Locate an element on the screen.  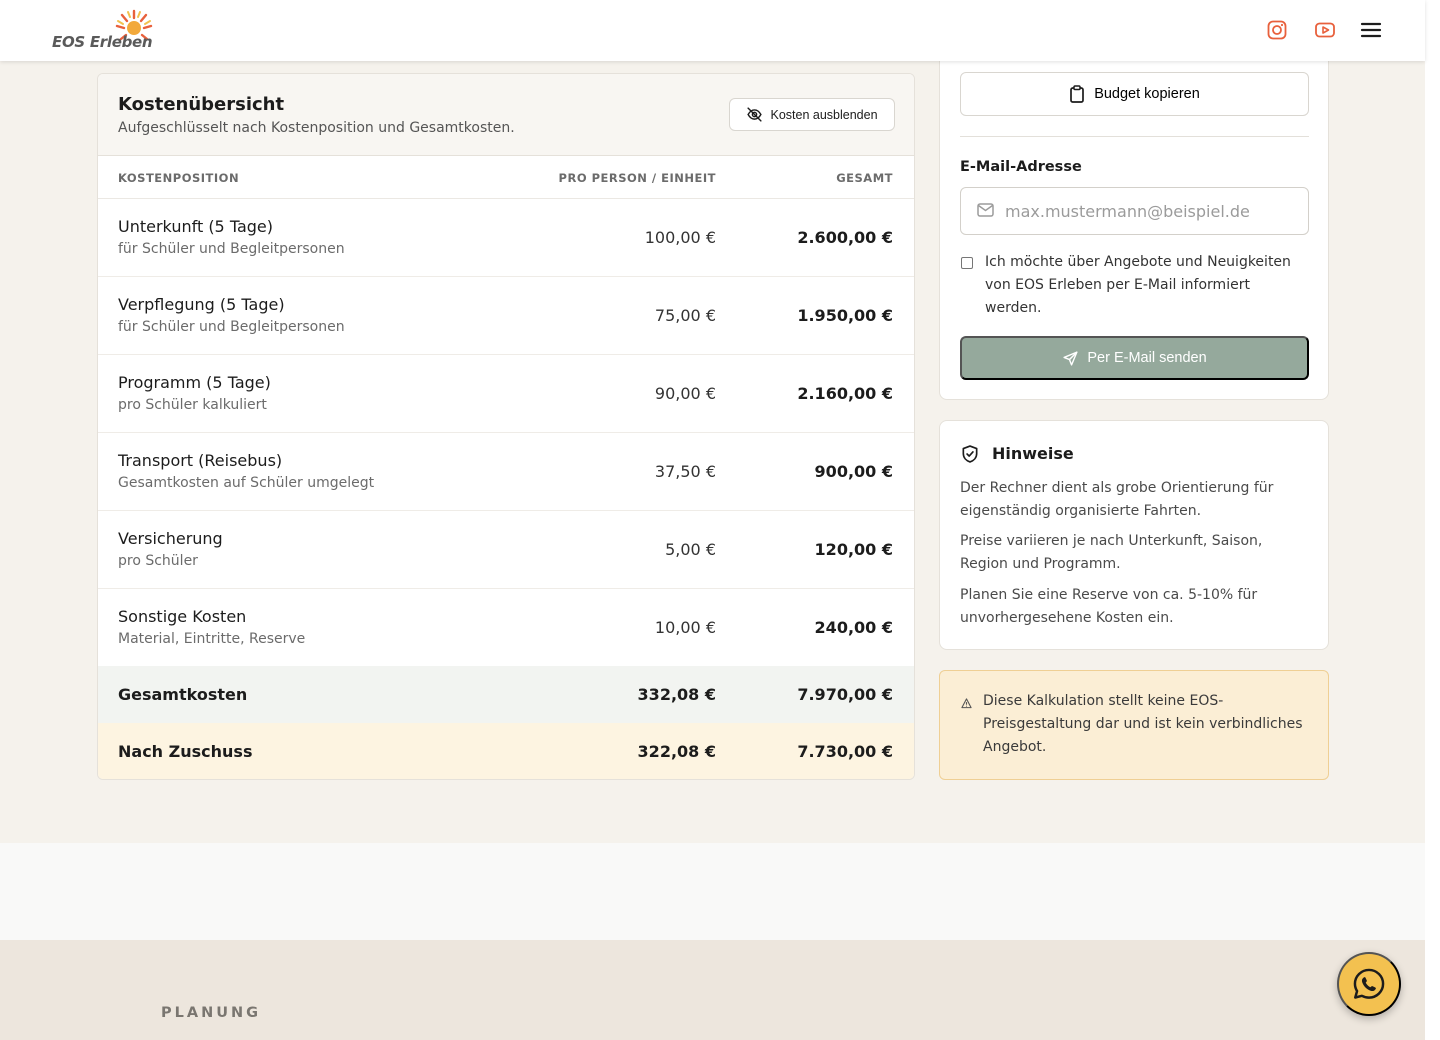
row-description: Material, Eintritte, Reserve is located at coordinates (212, 639).